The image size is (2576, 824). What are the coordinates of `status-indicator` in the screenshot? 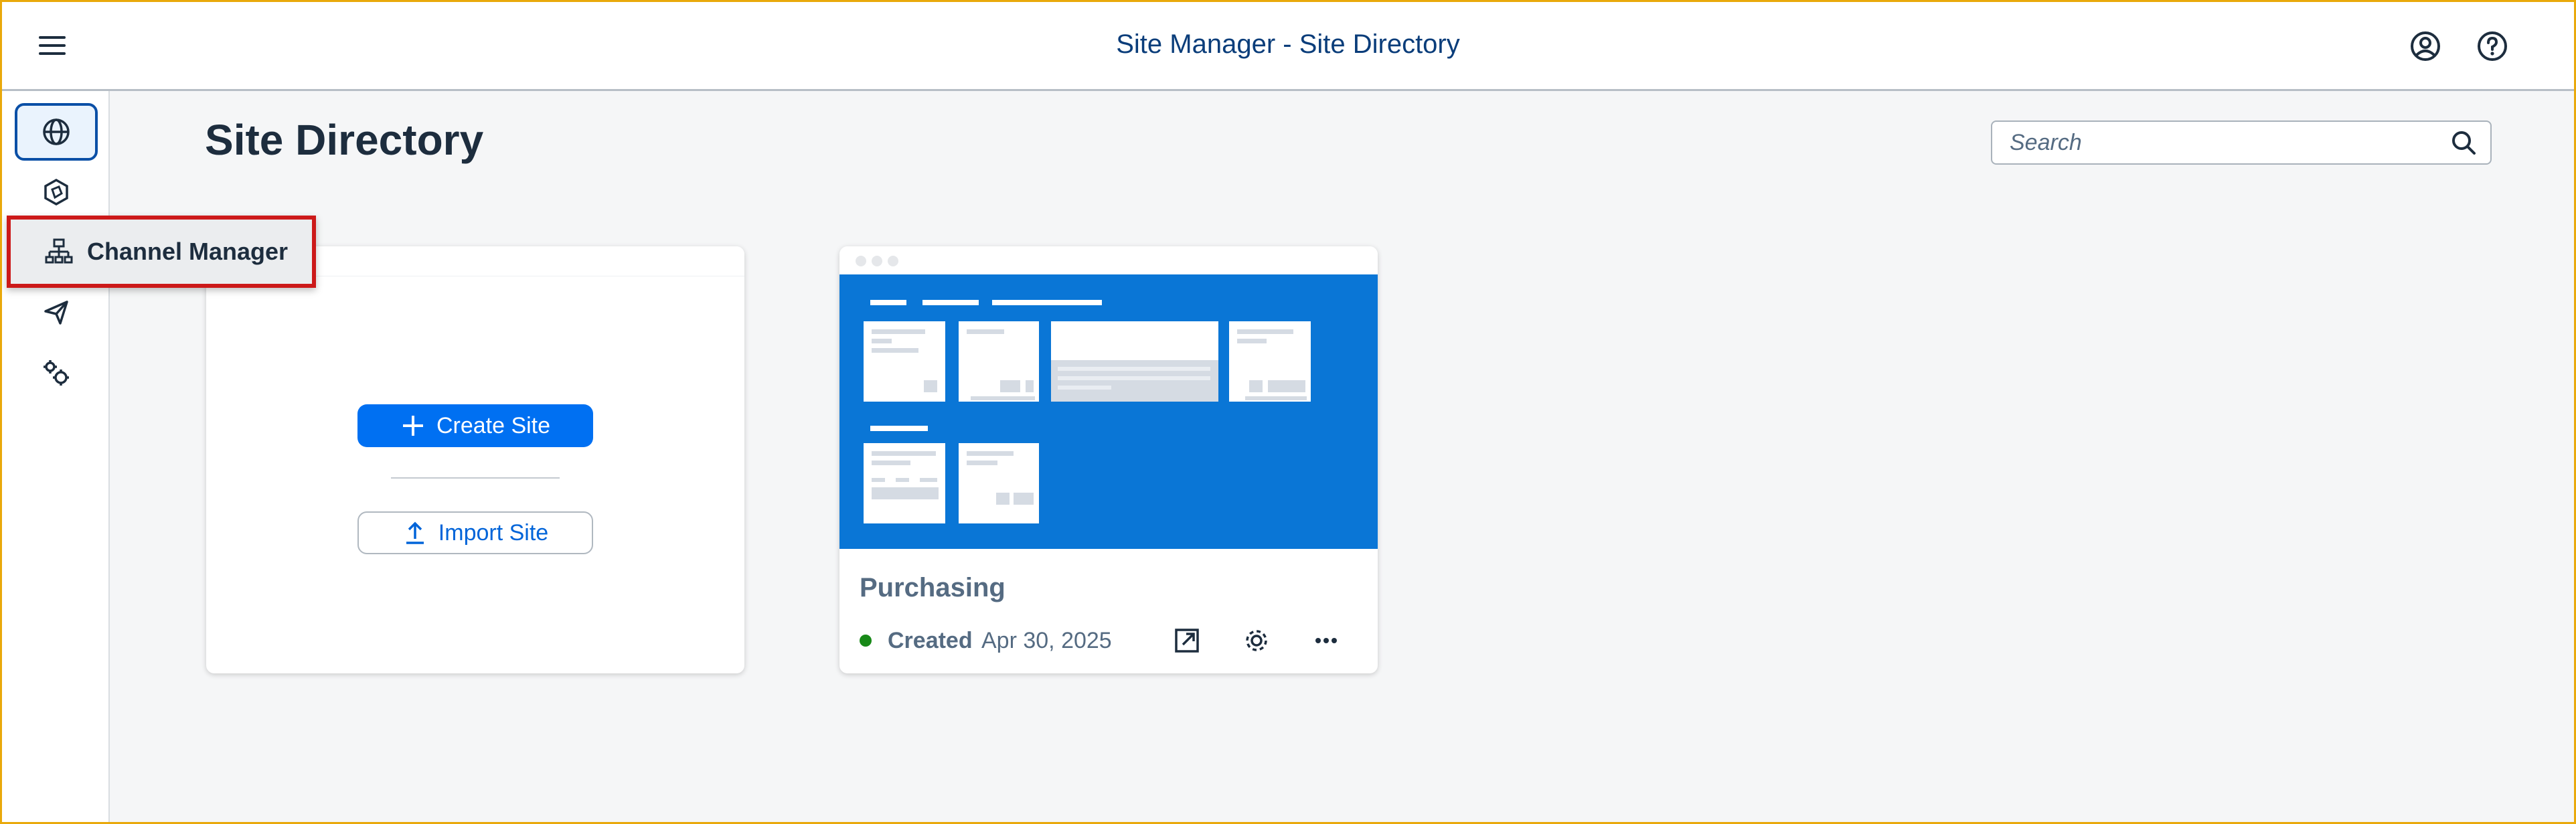 It's located at (866, 641).